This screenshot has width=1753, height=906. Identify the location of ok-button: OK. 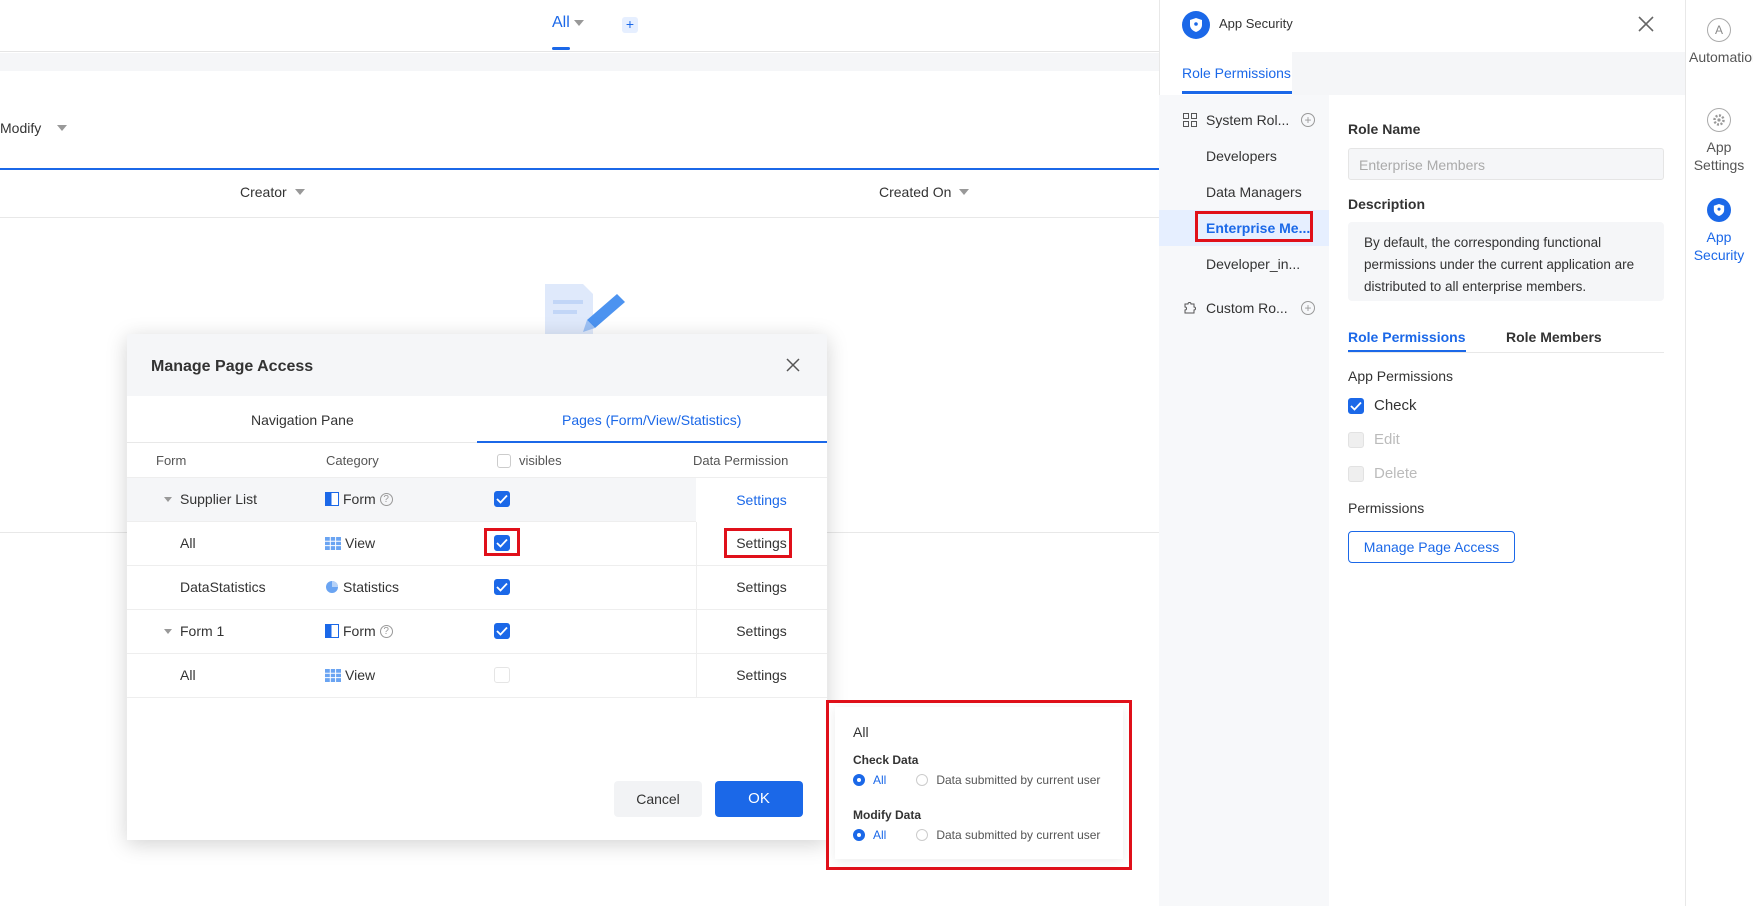
(759, 799).